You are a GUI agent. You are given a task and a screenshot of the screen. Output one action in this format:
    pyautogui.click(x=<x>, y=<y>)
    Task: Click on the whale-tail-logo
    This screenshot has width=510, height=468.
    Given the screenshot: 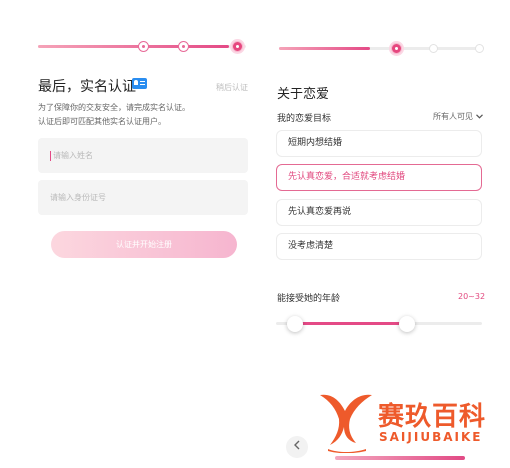 What is the action you would take?
    pyautogui.click(x=346, y=423)
    